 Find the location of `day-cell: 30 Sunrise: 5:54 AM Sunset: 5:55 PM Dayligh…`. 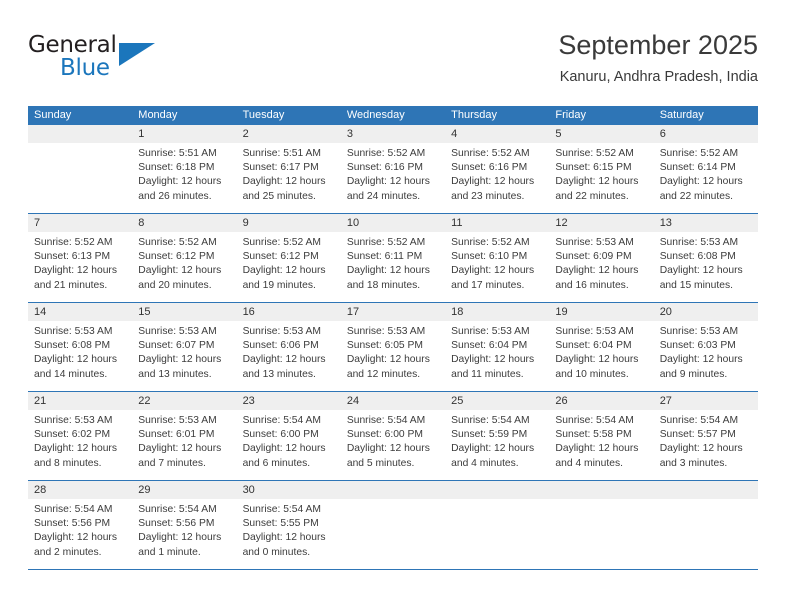

day-cell: 30 Sunrise: 5:54 AM Sunset: 5:55 PM Dayligh… is located at coordinates (288, 525).